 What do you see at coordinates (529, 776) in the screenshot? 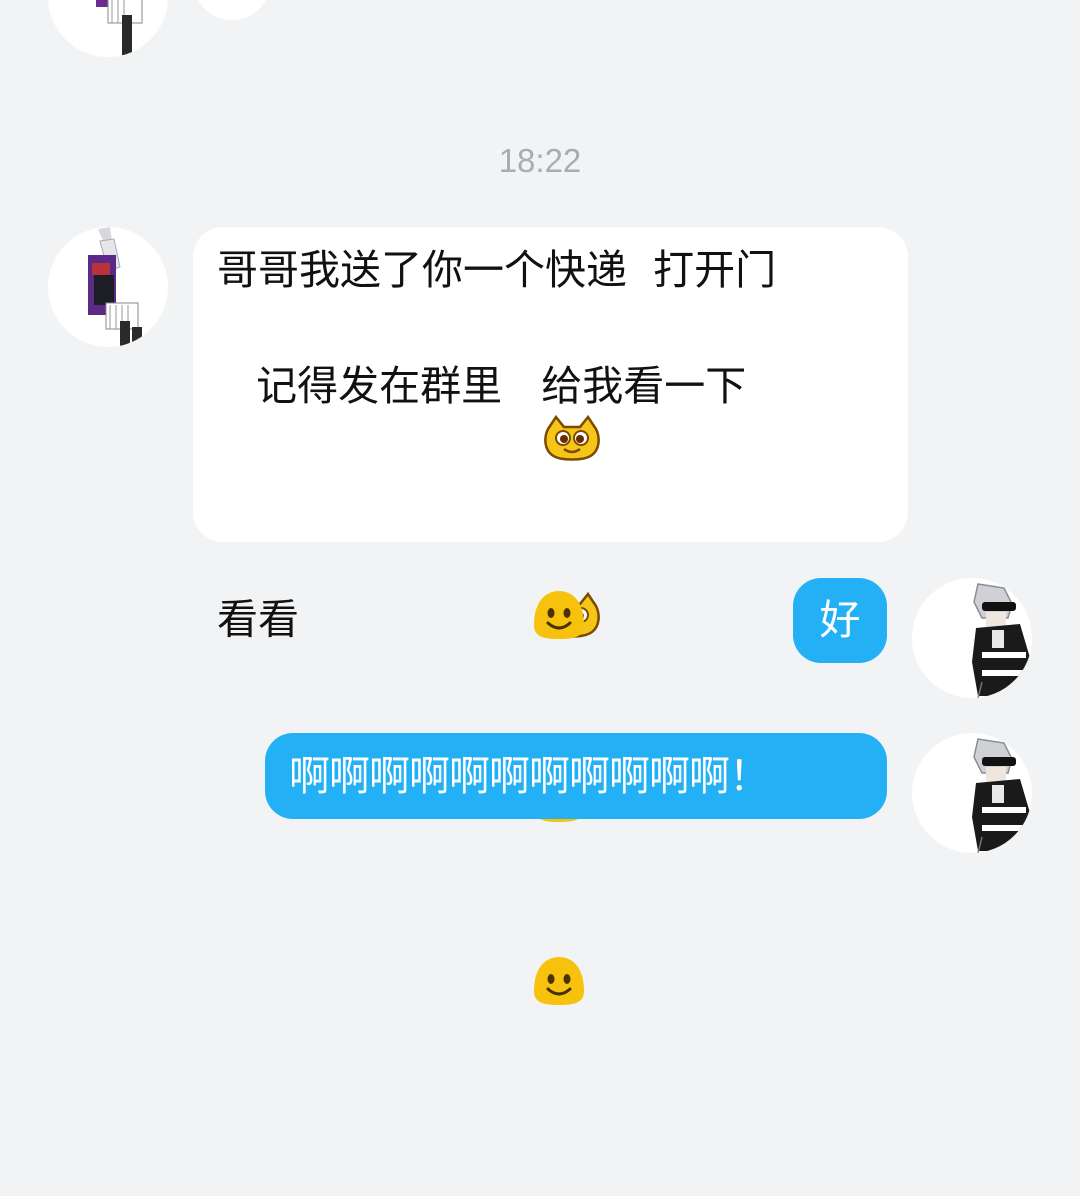
I see `message-text: 啊啊啊啊啊啊啊啊啊啊啊！` at bounding box center [529, 776].